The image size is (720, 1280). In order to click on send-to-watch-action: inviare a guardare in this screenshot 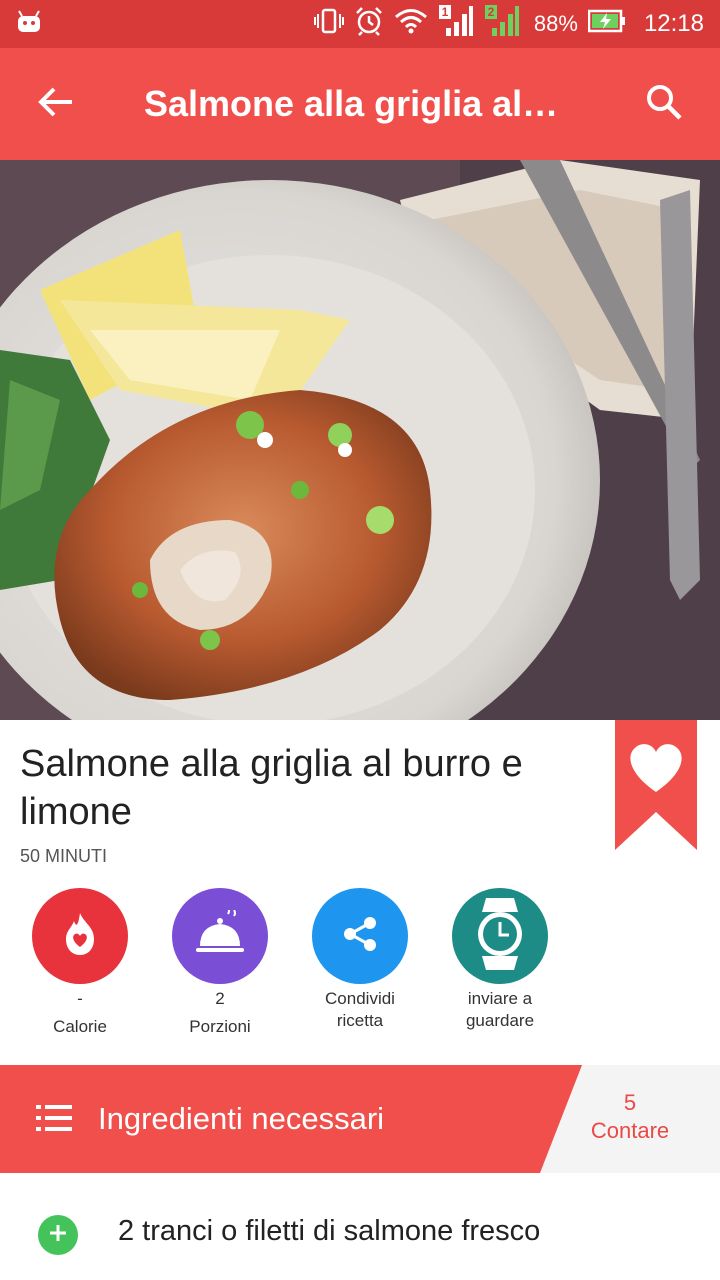, I will do `click(500, 960)`.